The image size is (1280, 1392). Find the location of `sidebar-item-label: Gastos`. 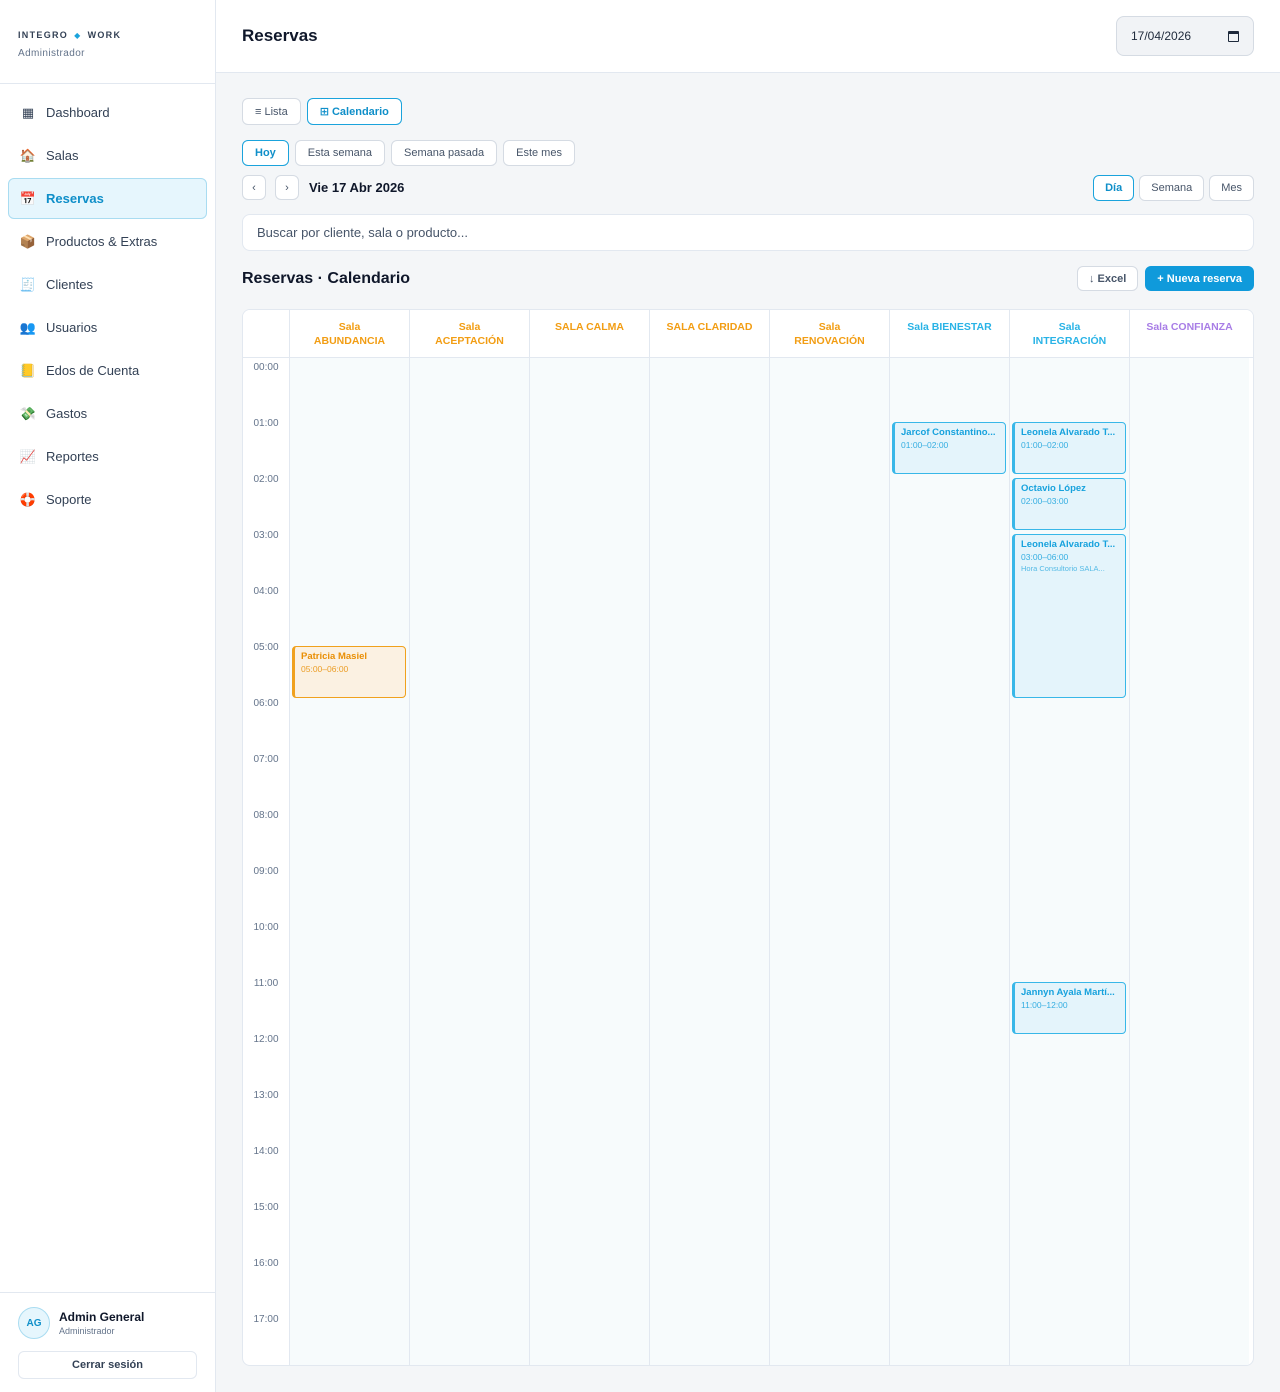

sidebar-item-label: Gastos is located at coordinates (67, 413).